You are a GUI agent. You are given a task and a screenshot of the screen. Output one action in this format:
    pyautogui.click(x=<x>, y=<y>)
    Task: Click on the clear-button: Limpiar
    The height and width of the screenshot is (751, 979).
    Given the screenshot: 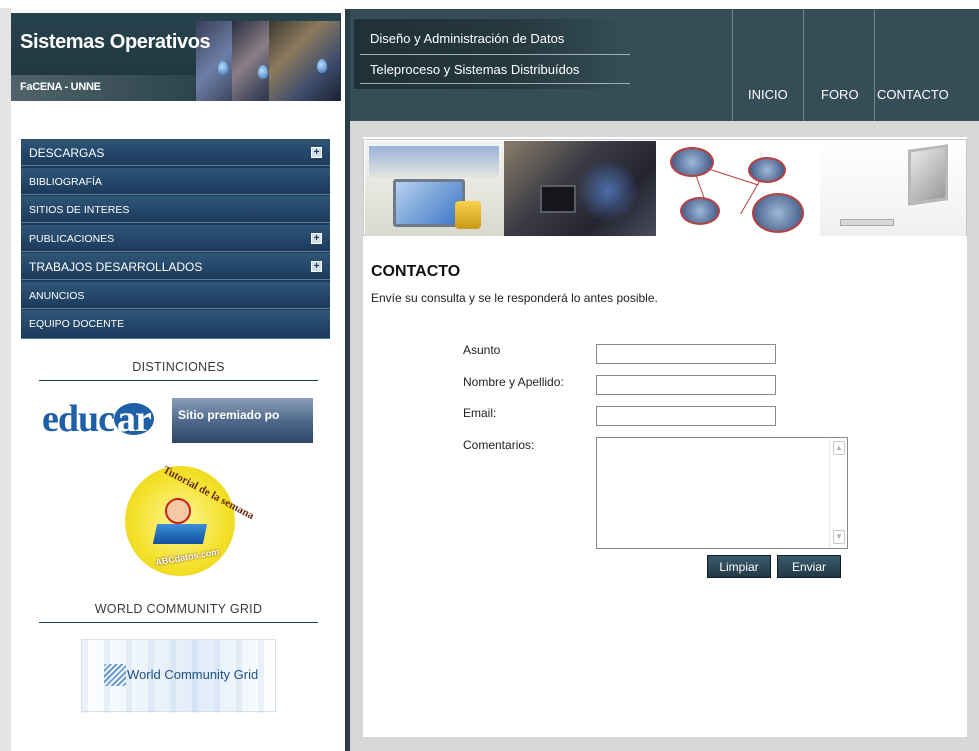 What is the action you would take?
    pyautogui.click(x=739, y=566)
    